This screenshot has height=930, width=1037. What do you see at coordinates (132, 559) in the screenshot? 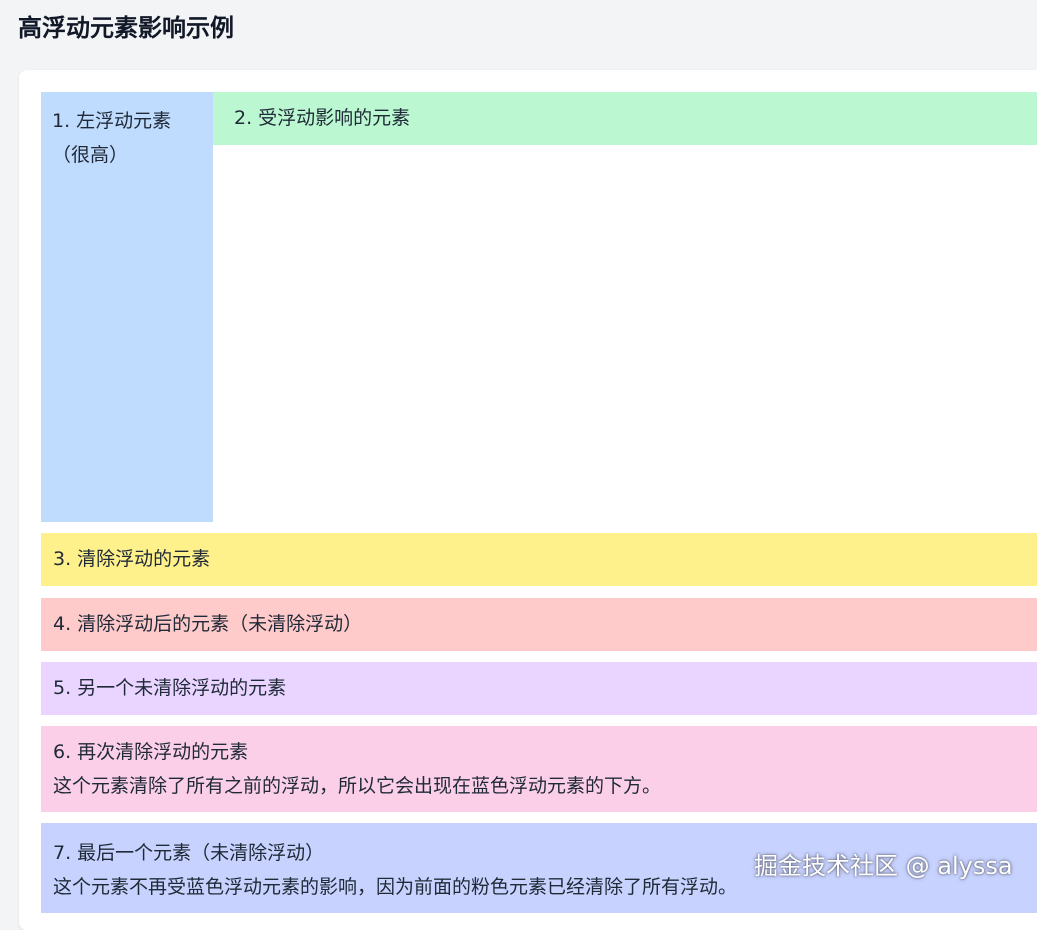
I see `clear-label: 3. 清除浮动的元素` at bounding box center [132, 559].